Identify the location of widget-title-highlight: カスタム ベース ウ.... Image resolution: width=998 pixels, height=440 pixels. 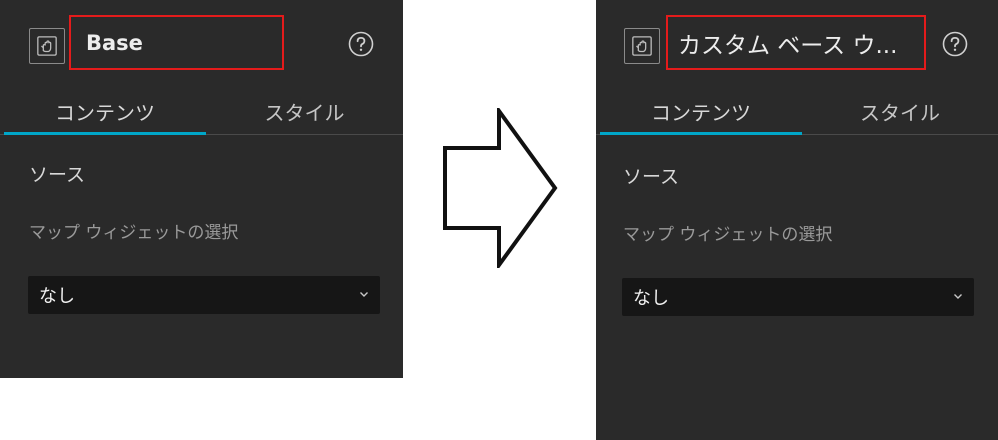
(796, 42).